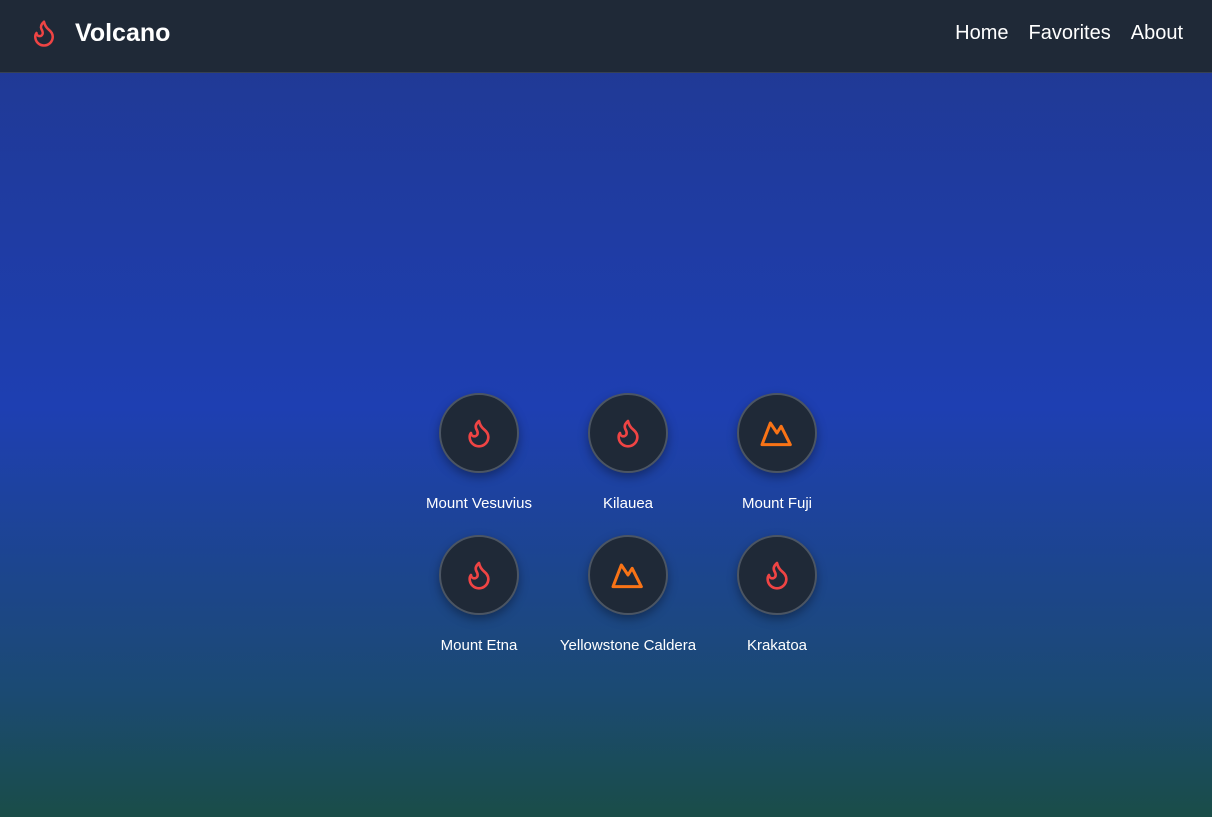 The image size is (1212, 817). I want to click on volcano-name: Mount Fuji, so click(777, 503).